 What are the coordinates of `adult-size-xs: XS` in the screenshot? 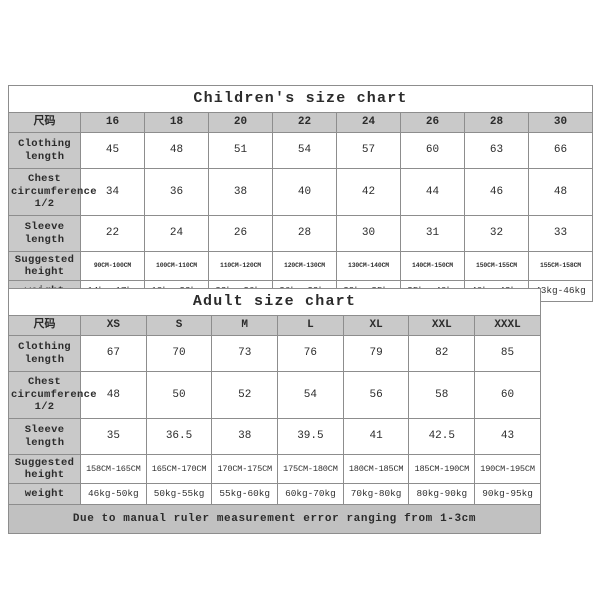 It's located at (113, 325).